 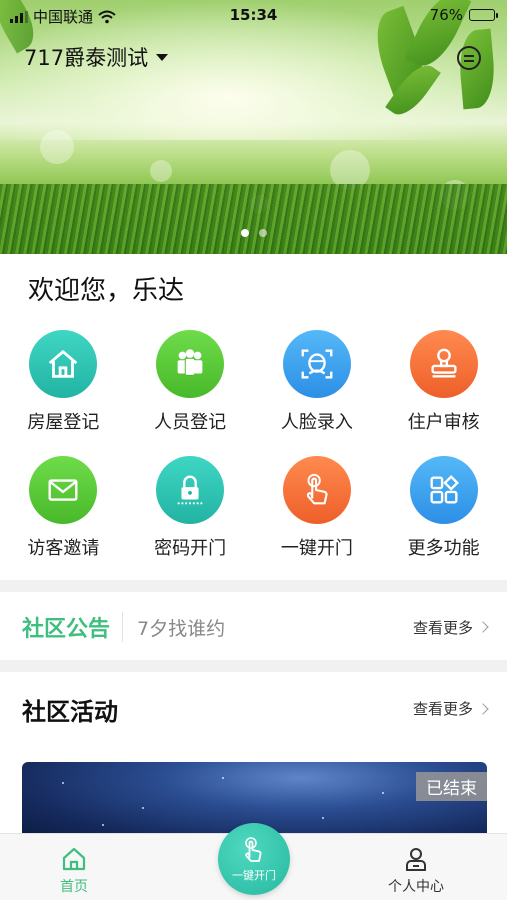 I want to click on battery-icon, so click(x=483, y=15).